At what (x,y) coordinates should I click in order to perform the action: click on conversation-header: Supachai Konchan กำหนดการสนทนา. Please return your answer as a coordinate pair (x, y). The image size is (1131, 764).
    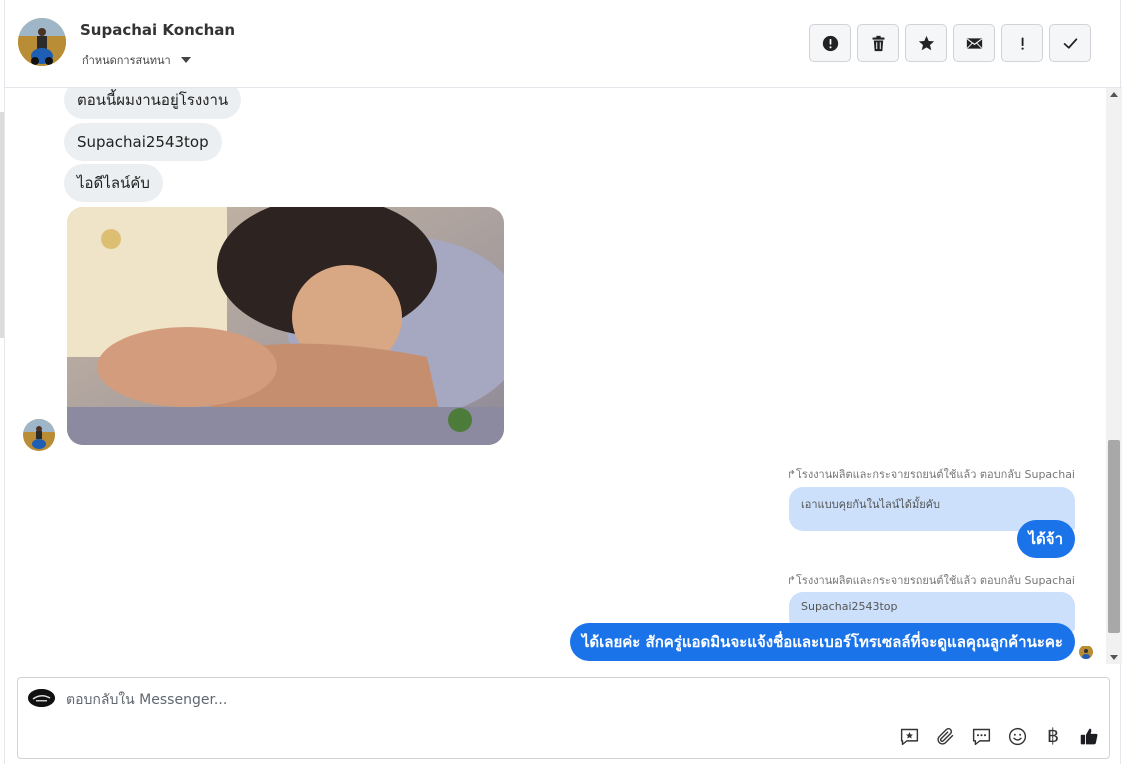
    Looking at the image, I should click on (563, 44).